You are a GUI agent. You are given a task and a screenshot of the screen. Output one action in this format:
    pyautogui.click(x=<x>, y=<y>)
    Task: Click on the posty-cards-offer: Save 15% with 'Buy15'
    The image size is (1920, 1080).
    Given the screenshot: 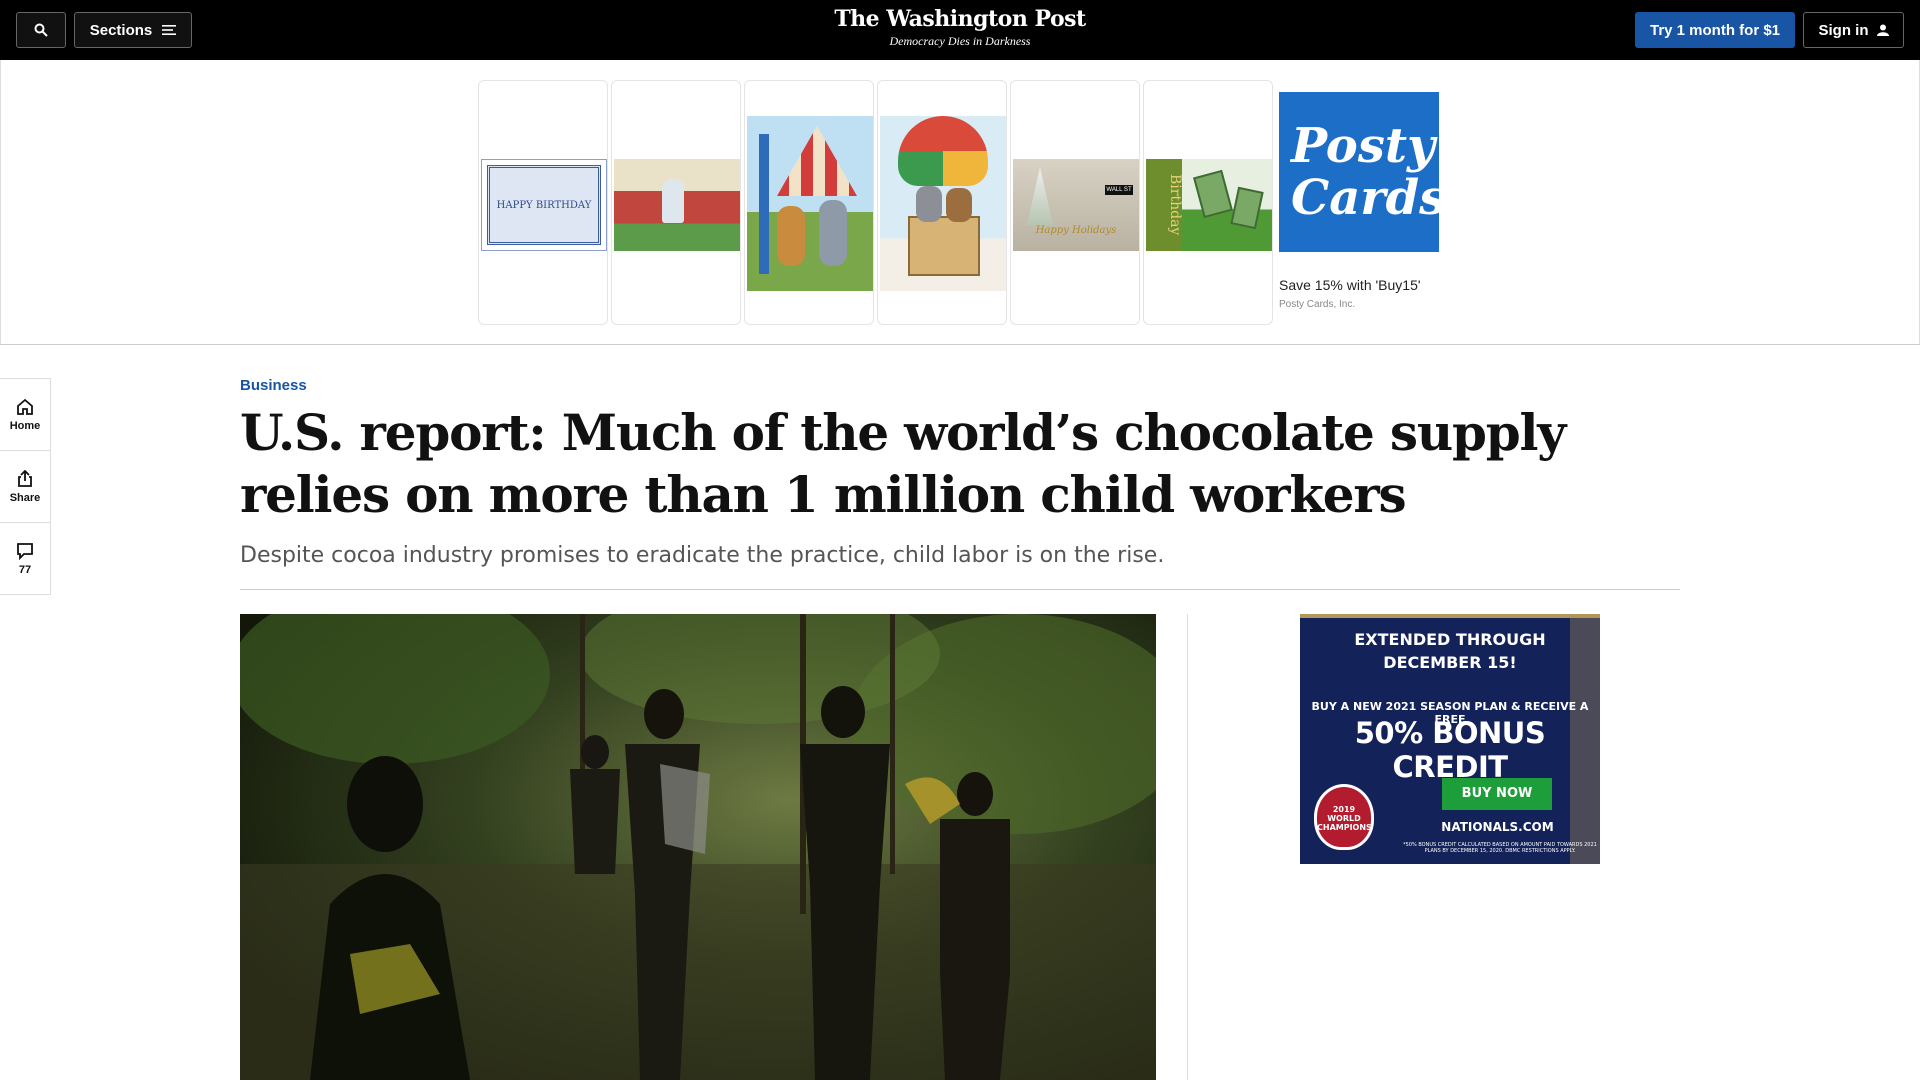 What is the action you would take?
    pyautogui.click(x=1350, y=285)
    